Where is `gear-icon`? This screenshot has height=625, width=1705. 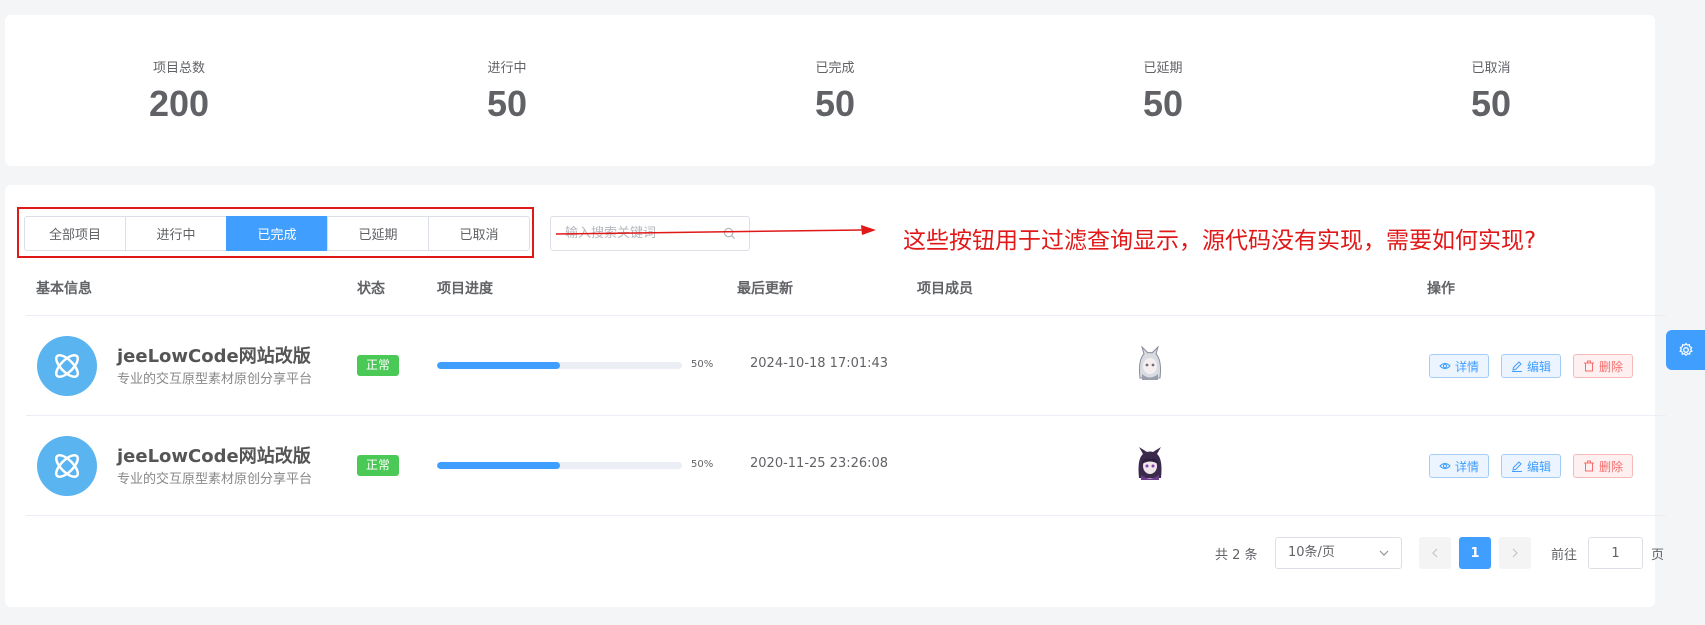
gear-icon is located at coordinates (1685, 349).